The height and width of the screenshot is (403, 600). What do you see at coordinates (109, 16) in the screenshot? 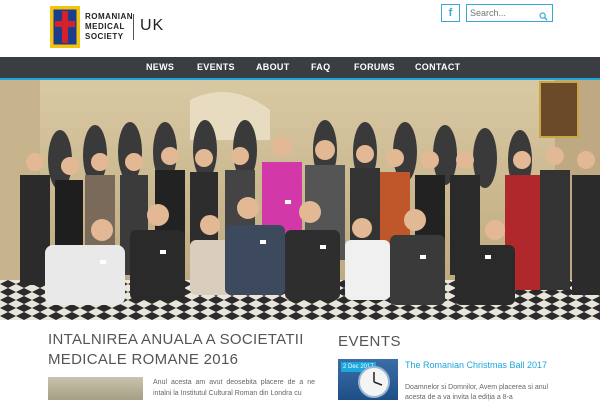
I see `society-name-line-1: ROMANIAN` at bounding box center [109, 16].